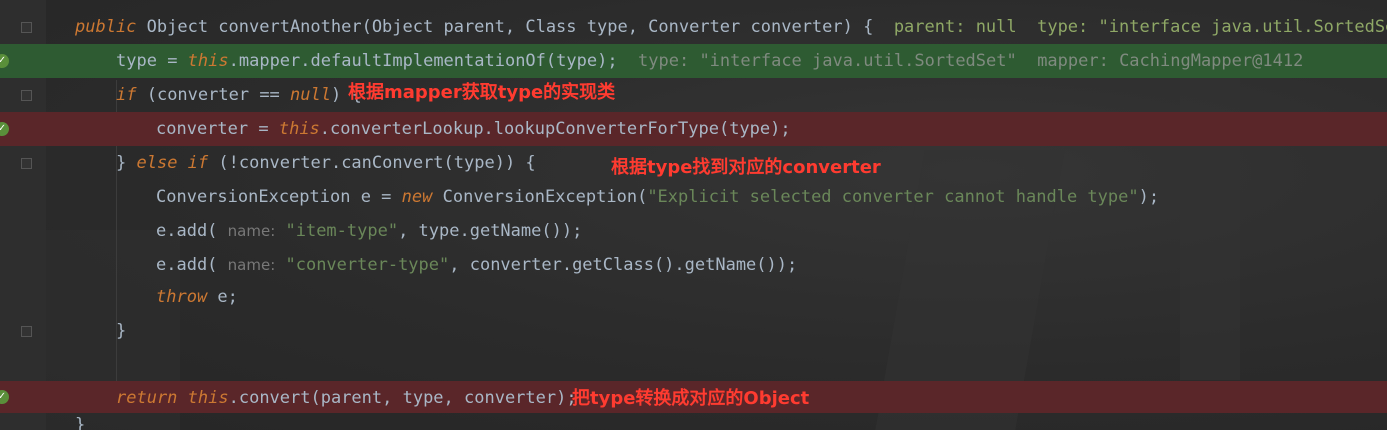 This screenshot has height=430, width=1387. What do you see at coordinates (693, 297) in the screenshot?
I see `code-line-9: throw e;` at bounding box center [693, 297].